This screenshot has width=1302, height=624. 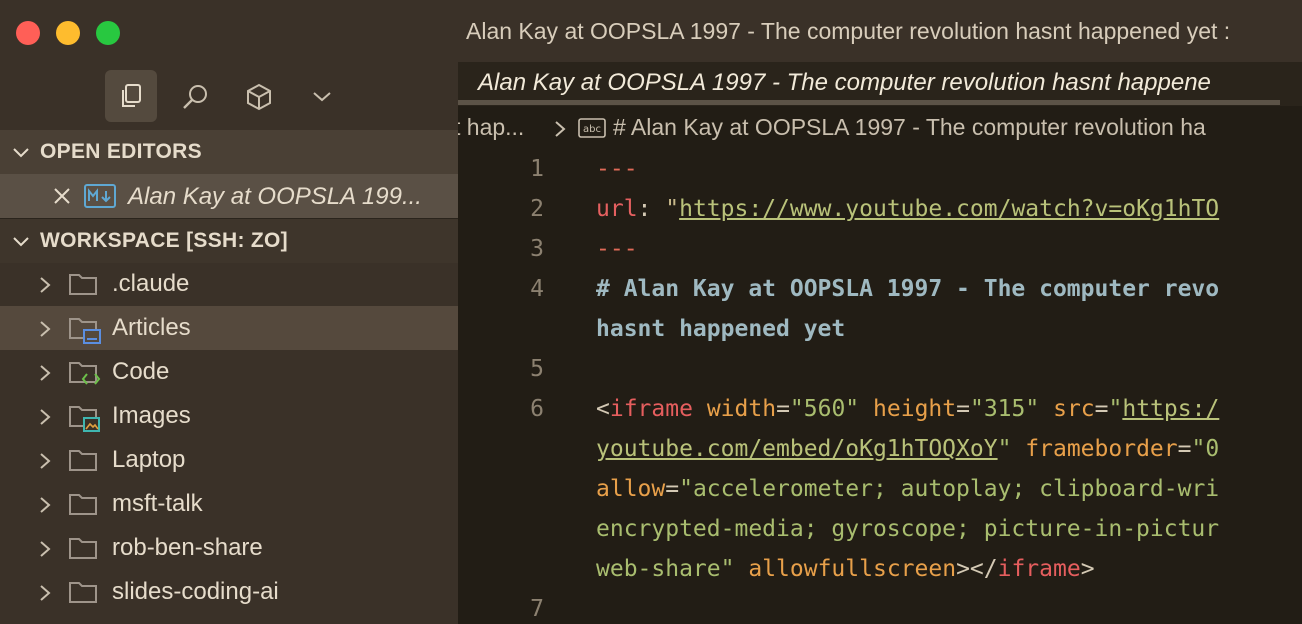 What do you see at coordinates (797, 449) in the screenshot?
I see `url-link: youtube.com/embed/oKg1hTOQXoY` at bounding box center [797, 449].